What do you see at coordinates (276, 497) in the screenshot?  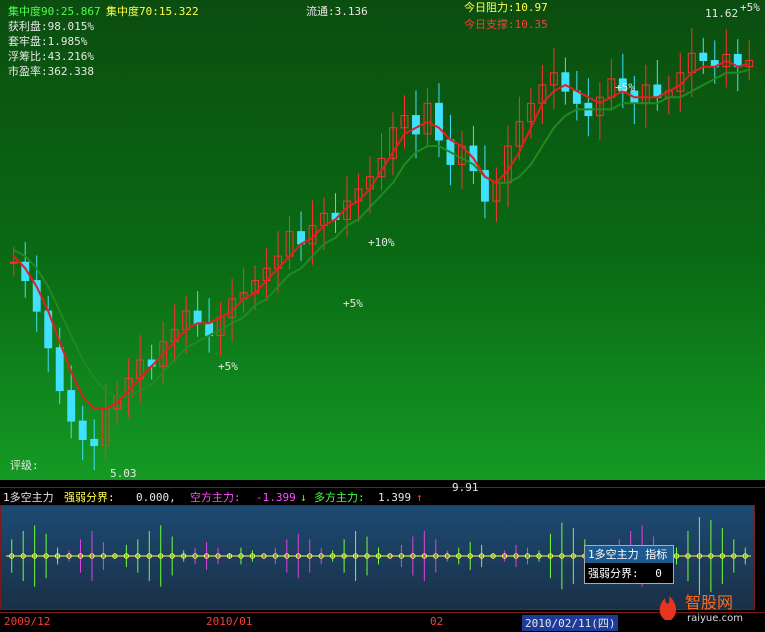 I see `bear-value: -1.399` at bounding box center [276, 497].